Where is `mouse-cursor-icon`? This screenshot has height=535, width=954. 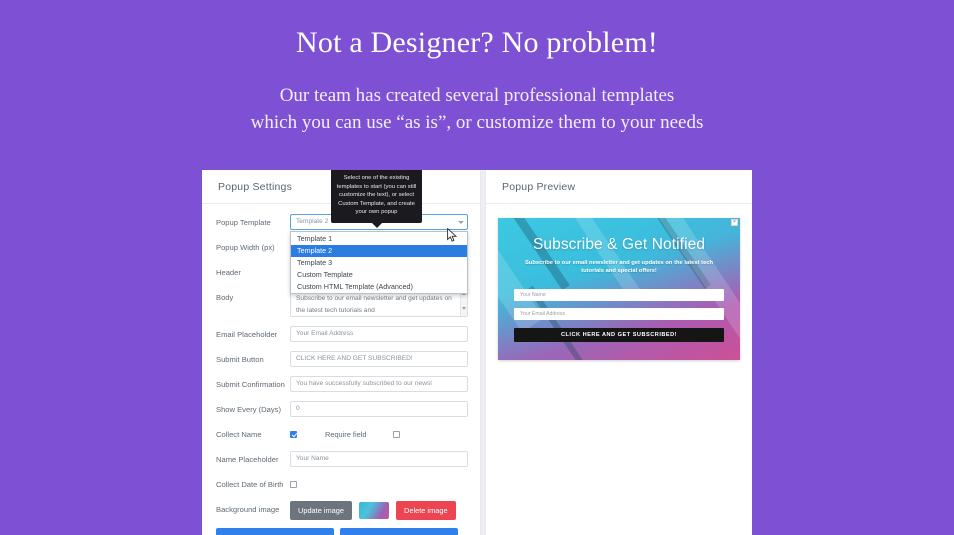
mouse-cursor-icon is located at coordinates (452, 235).